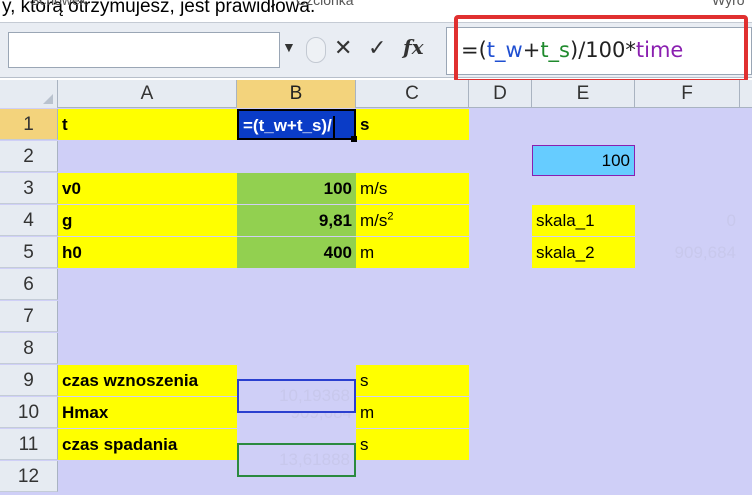  What do you see at coordinates (412, 252) in the screenshot?
I see `cell-c5: m` at bounding box center [412, 252].